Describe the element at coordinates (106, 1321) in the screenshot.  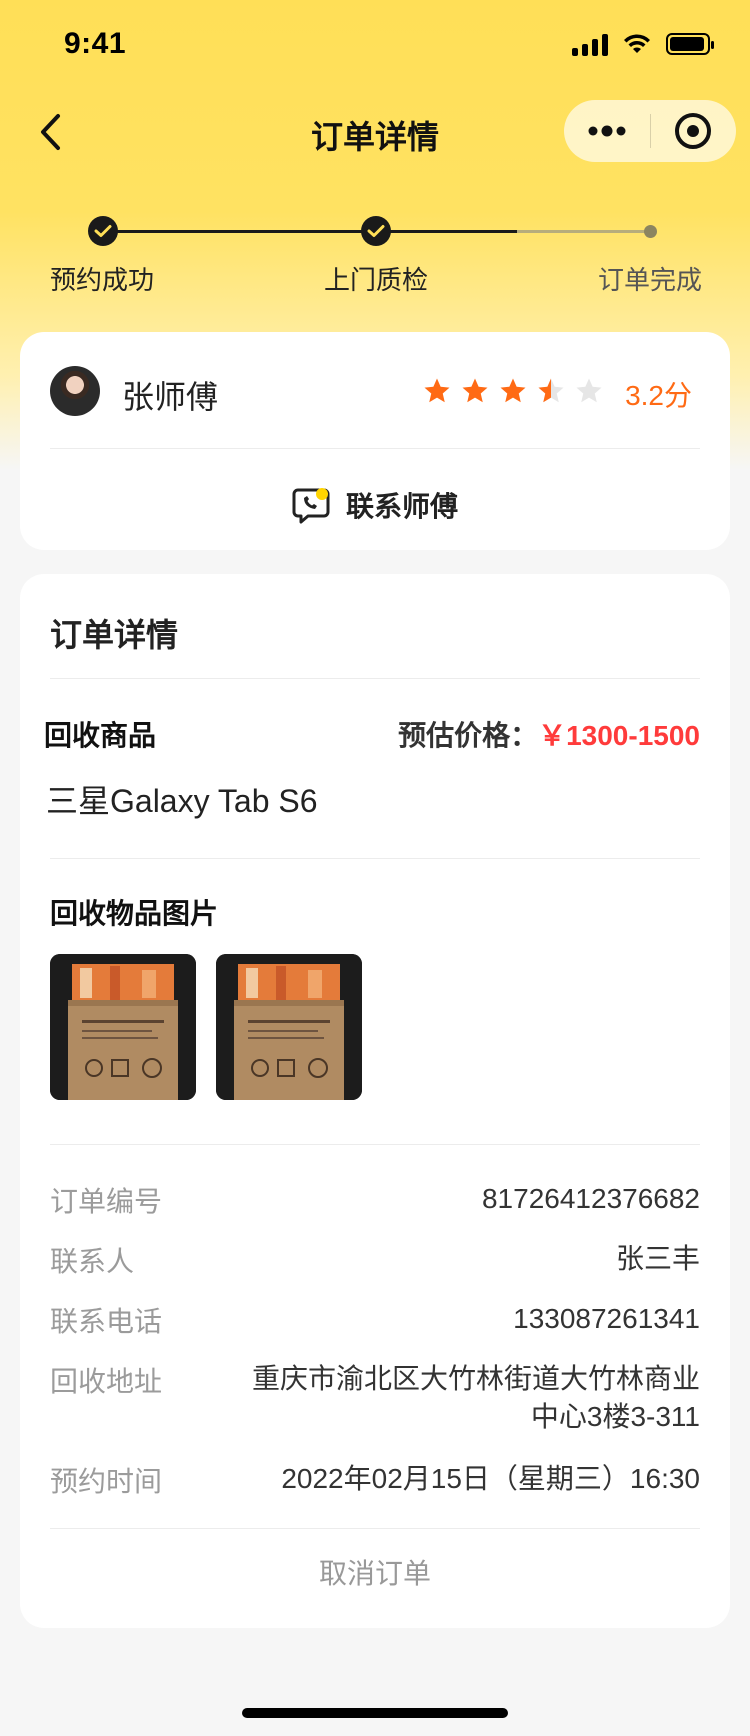
I see `field-label: 联系电话` at that location.